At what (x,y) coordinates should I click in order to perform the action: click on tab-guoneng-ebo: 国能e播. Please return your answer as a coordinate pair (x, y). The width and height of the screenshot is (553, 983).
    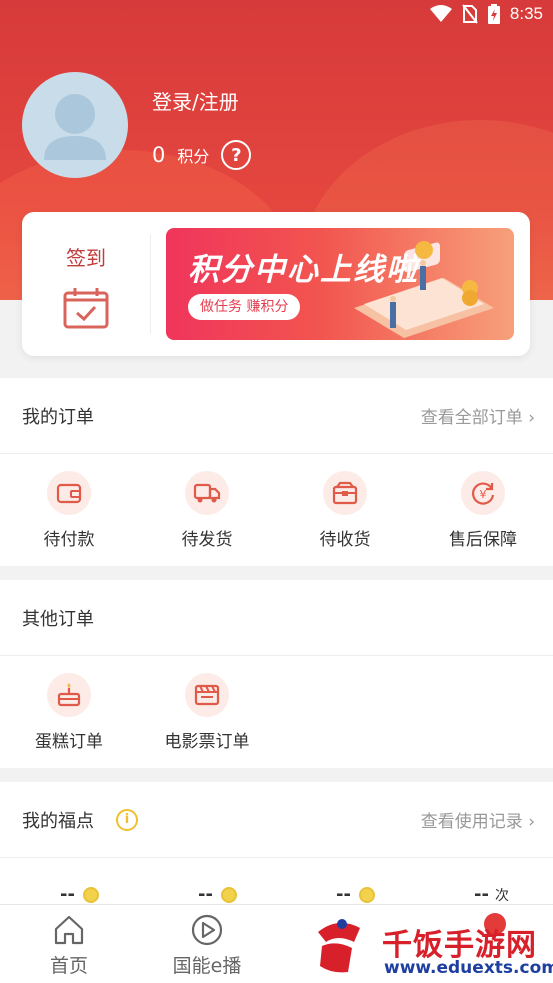
    Looking at the image, I should click on (207, 944).